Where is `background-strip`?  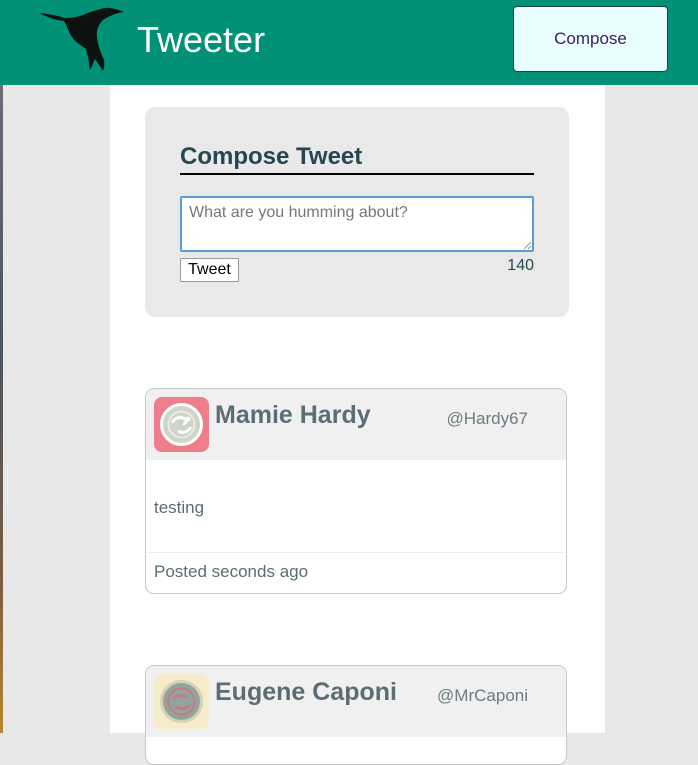 background-strip is located at coordinates (1, 409).